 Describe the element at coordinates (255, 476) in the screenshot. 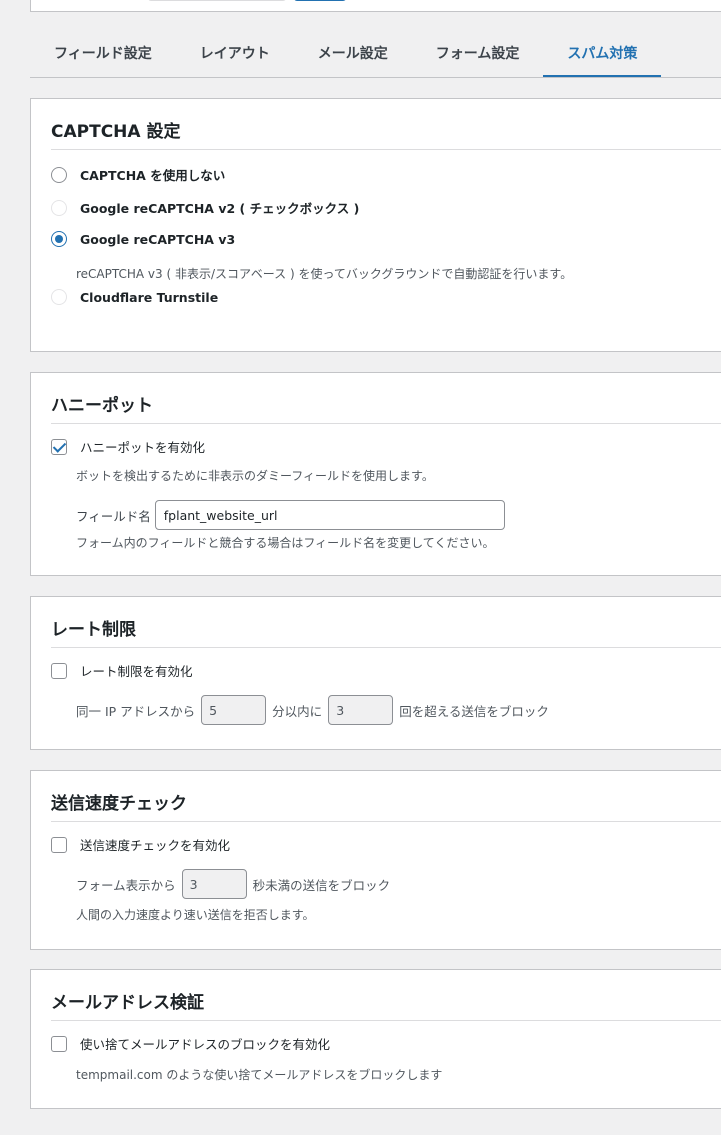

I see `honeypot-description: ボットを検出するために非表示のダミーフィールドを使用します。` at that location.